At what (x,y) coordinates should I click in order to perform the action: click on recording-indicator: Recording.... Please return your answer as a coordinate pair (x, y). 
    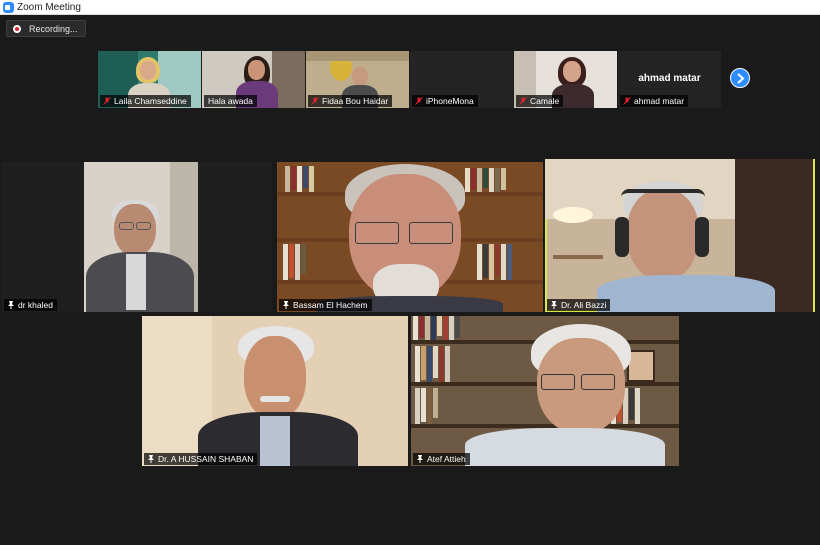
    Looking at the image, I should click on (46, 28).